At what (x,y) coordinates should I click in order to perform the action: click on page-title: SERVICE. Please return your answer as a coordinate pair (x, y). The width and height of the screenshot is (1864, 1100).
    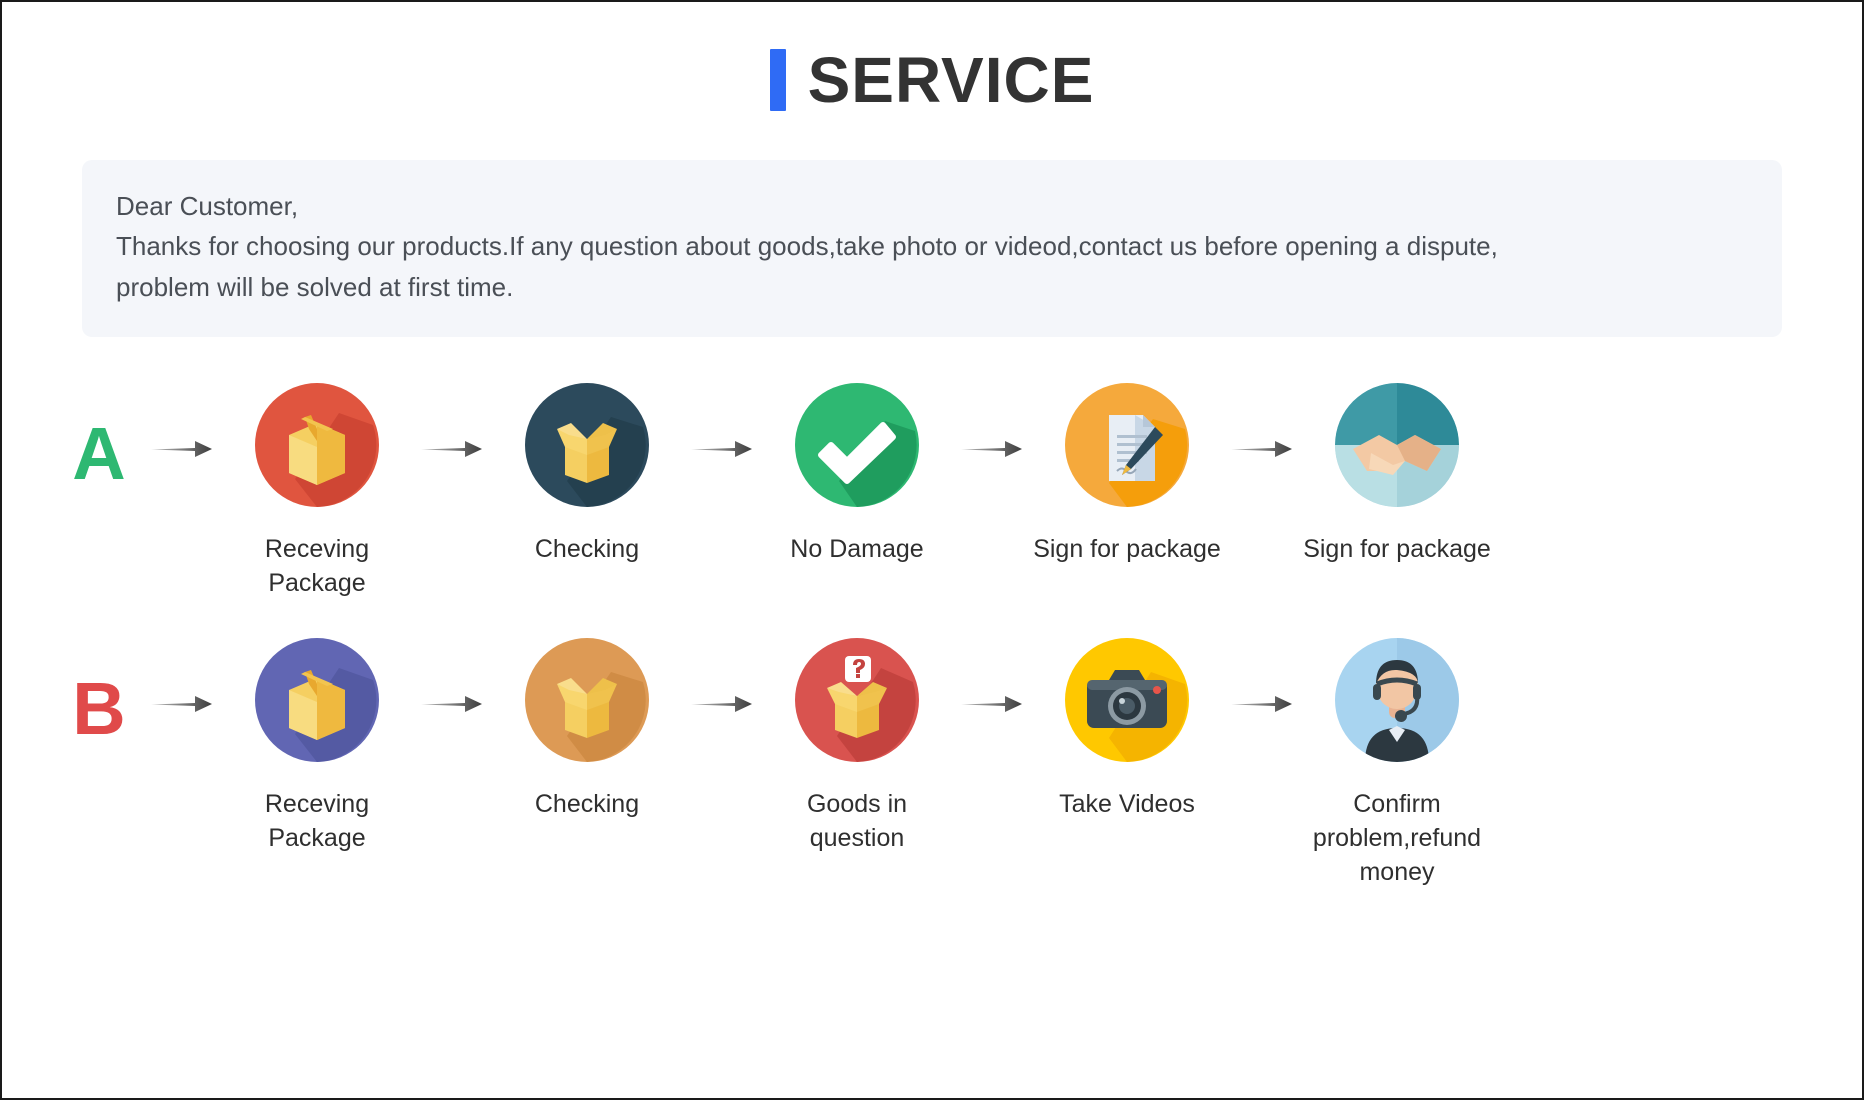
    Looking at the image, I should click on (951, 80).